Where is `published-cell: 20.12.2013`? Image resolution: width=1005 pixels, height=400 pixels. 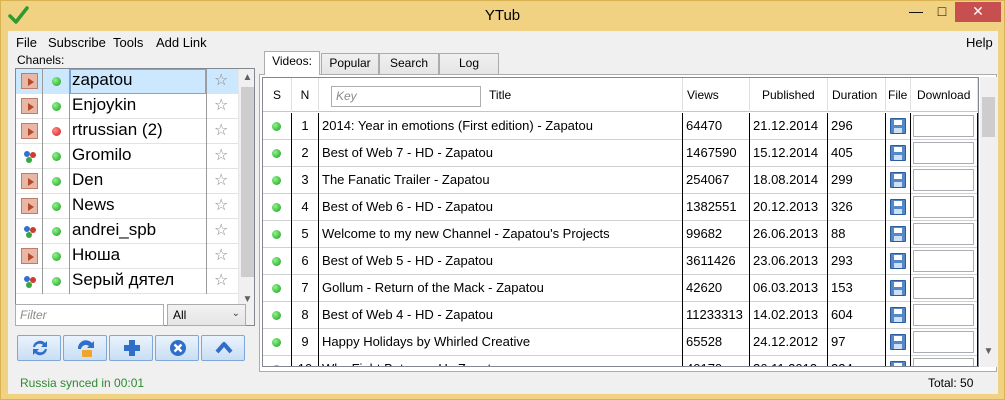
published-cell: 20.12.2013 is located at coordinates (789, 207).